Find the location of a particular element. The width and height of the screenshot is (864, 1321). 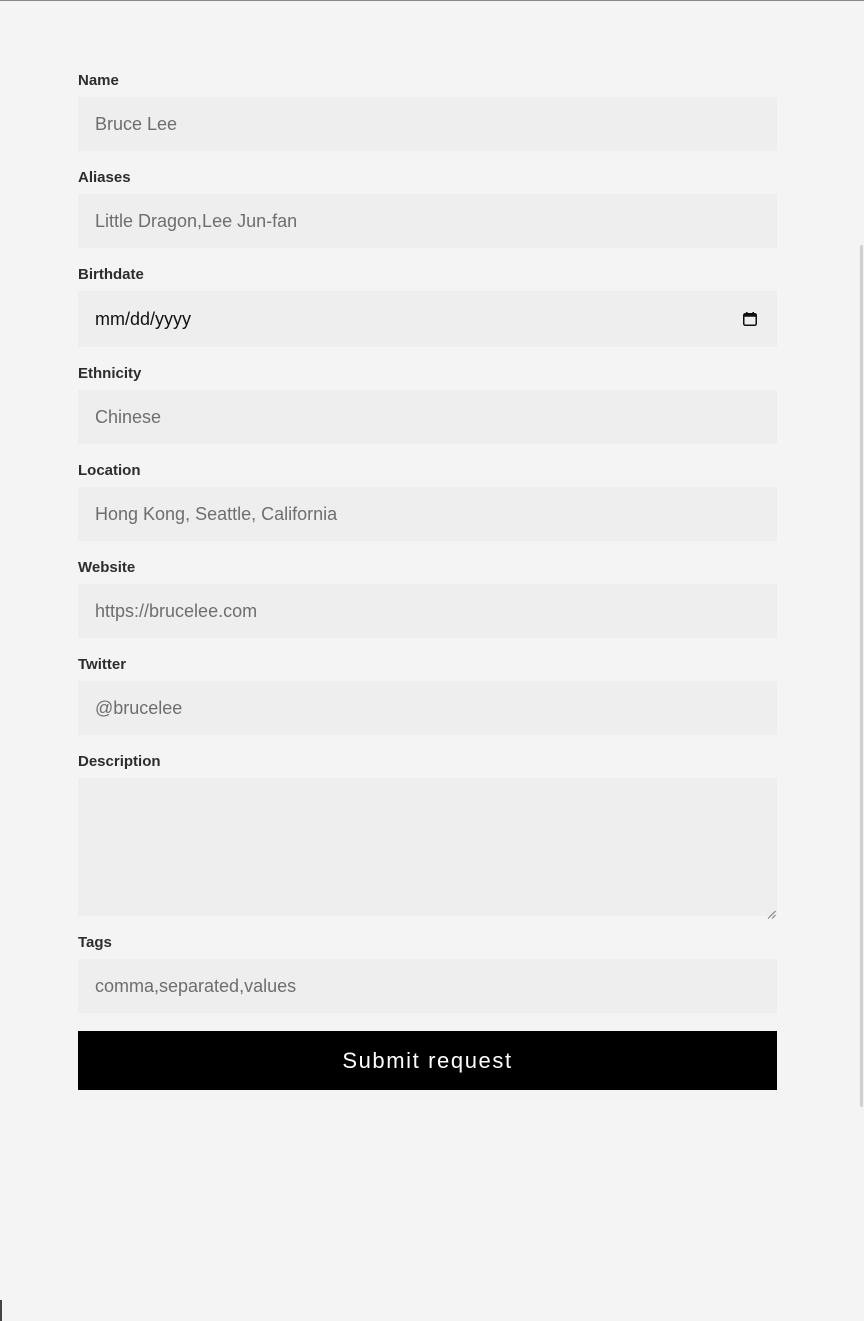

birthdate-field-group: Birthdate mm/dd/yyyy is located at coordinates (427, 306).